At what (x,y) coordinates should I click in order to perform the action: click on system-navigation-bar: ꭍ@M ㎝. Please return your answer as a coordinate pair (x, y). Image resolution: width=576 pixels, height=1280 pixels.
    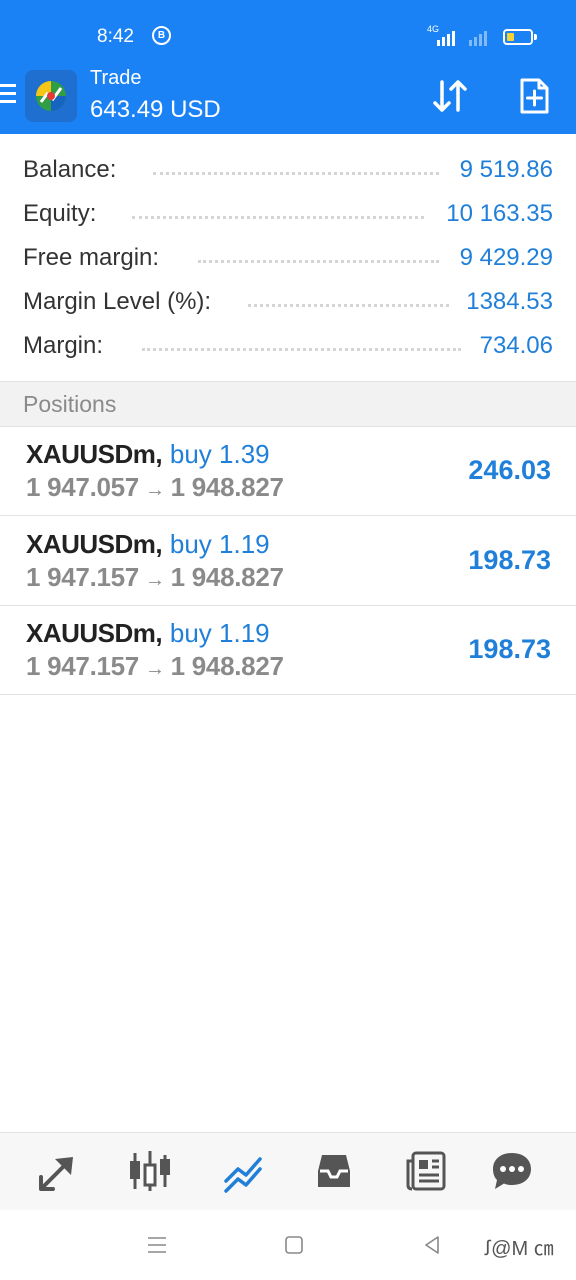
    Looking at the image, I should click on (288, 1245).